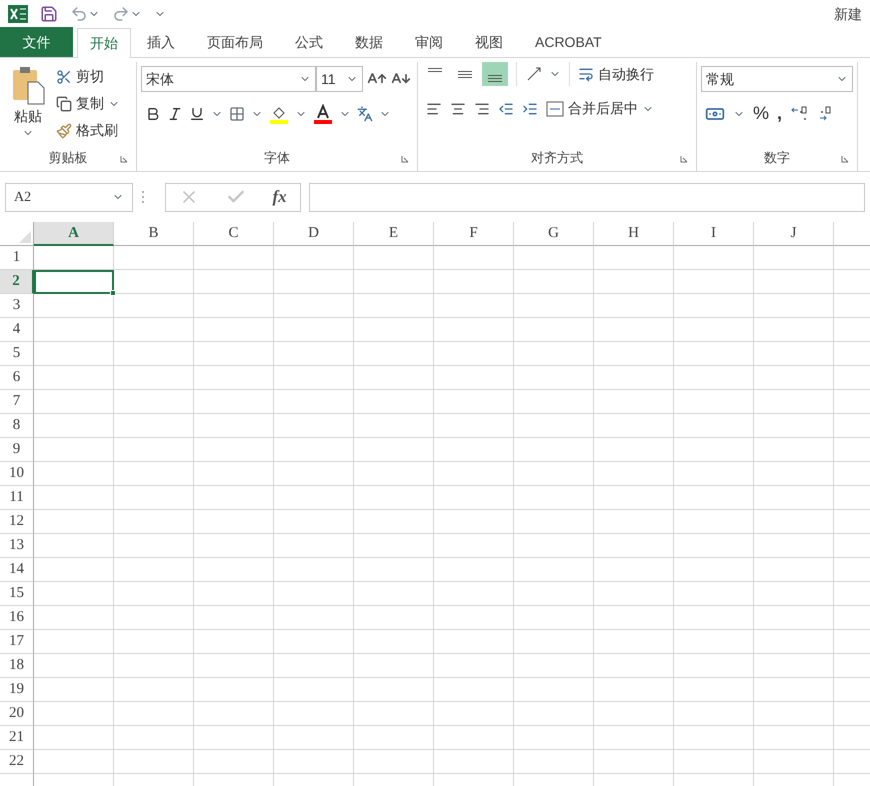 This screenshot has height=786, width=870. Describe the element at coordinates (634, 234) in the screenshot. I see `column-header: H` at that location.